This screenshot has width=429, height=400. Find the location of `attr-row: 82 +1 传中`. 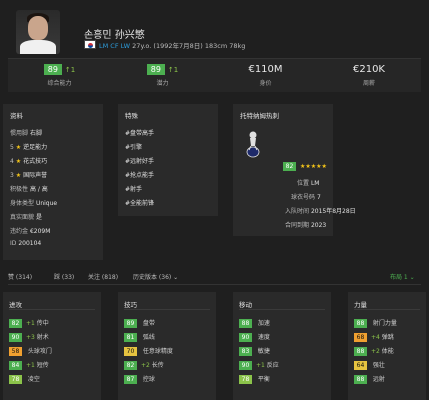

attr-row: 82 +1 传中 is located at coordinates (29, 324).